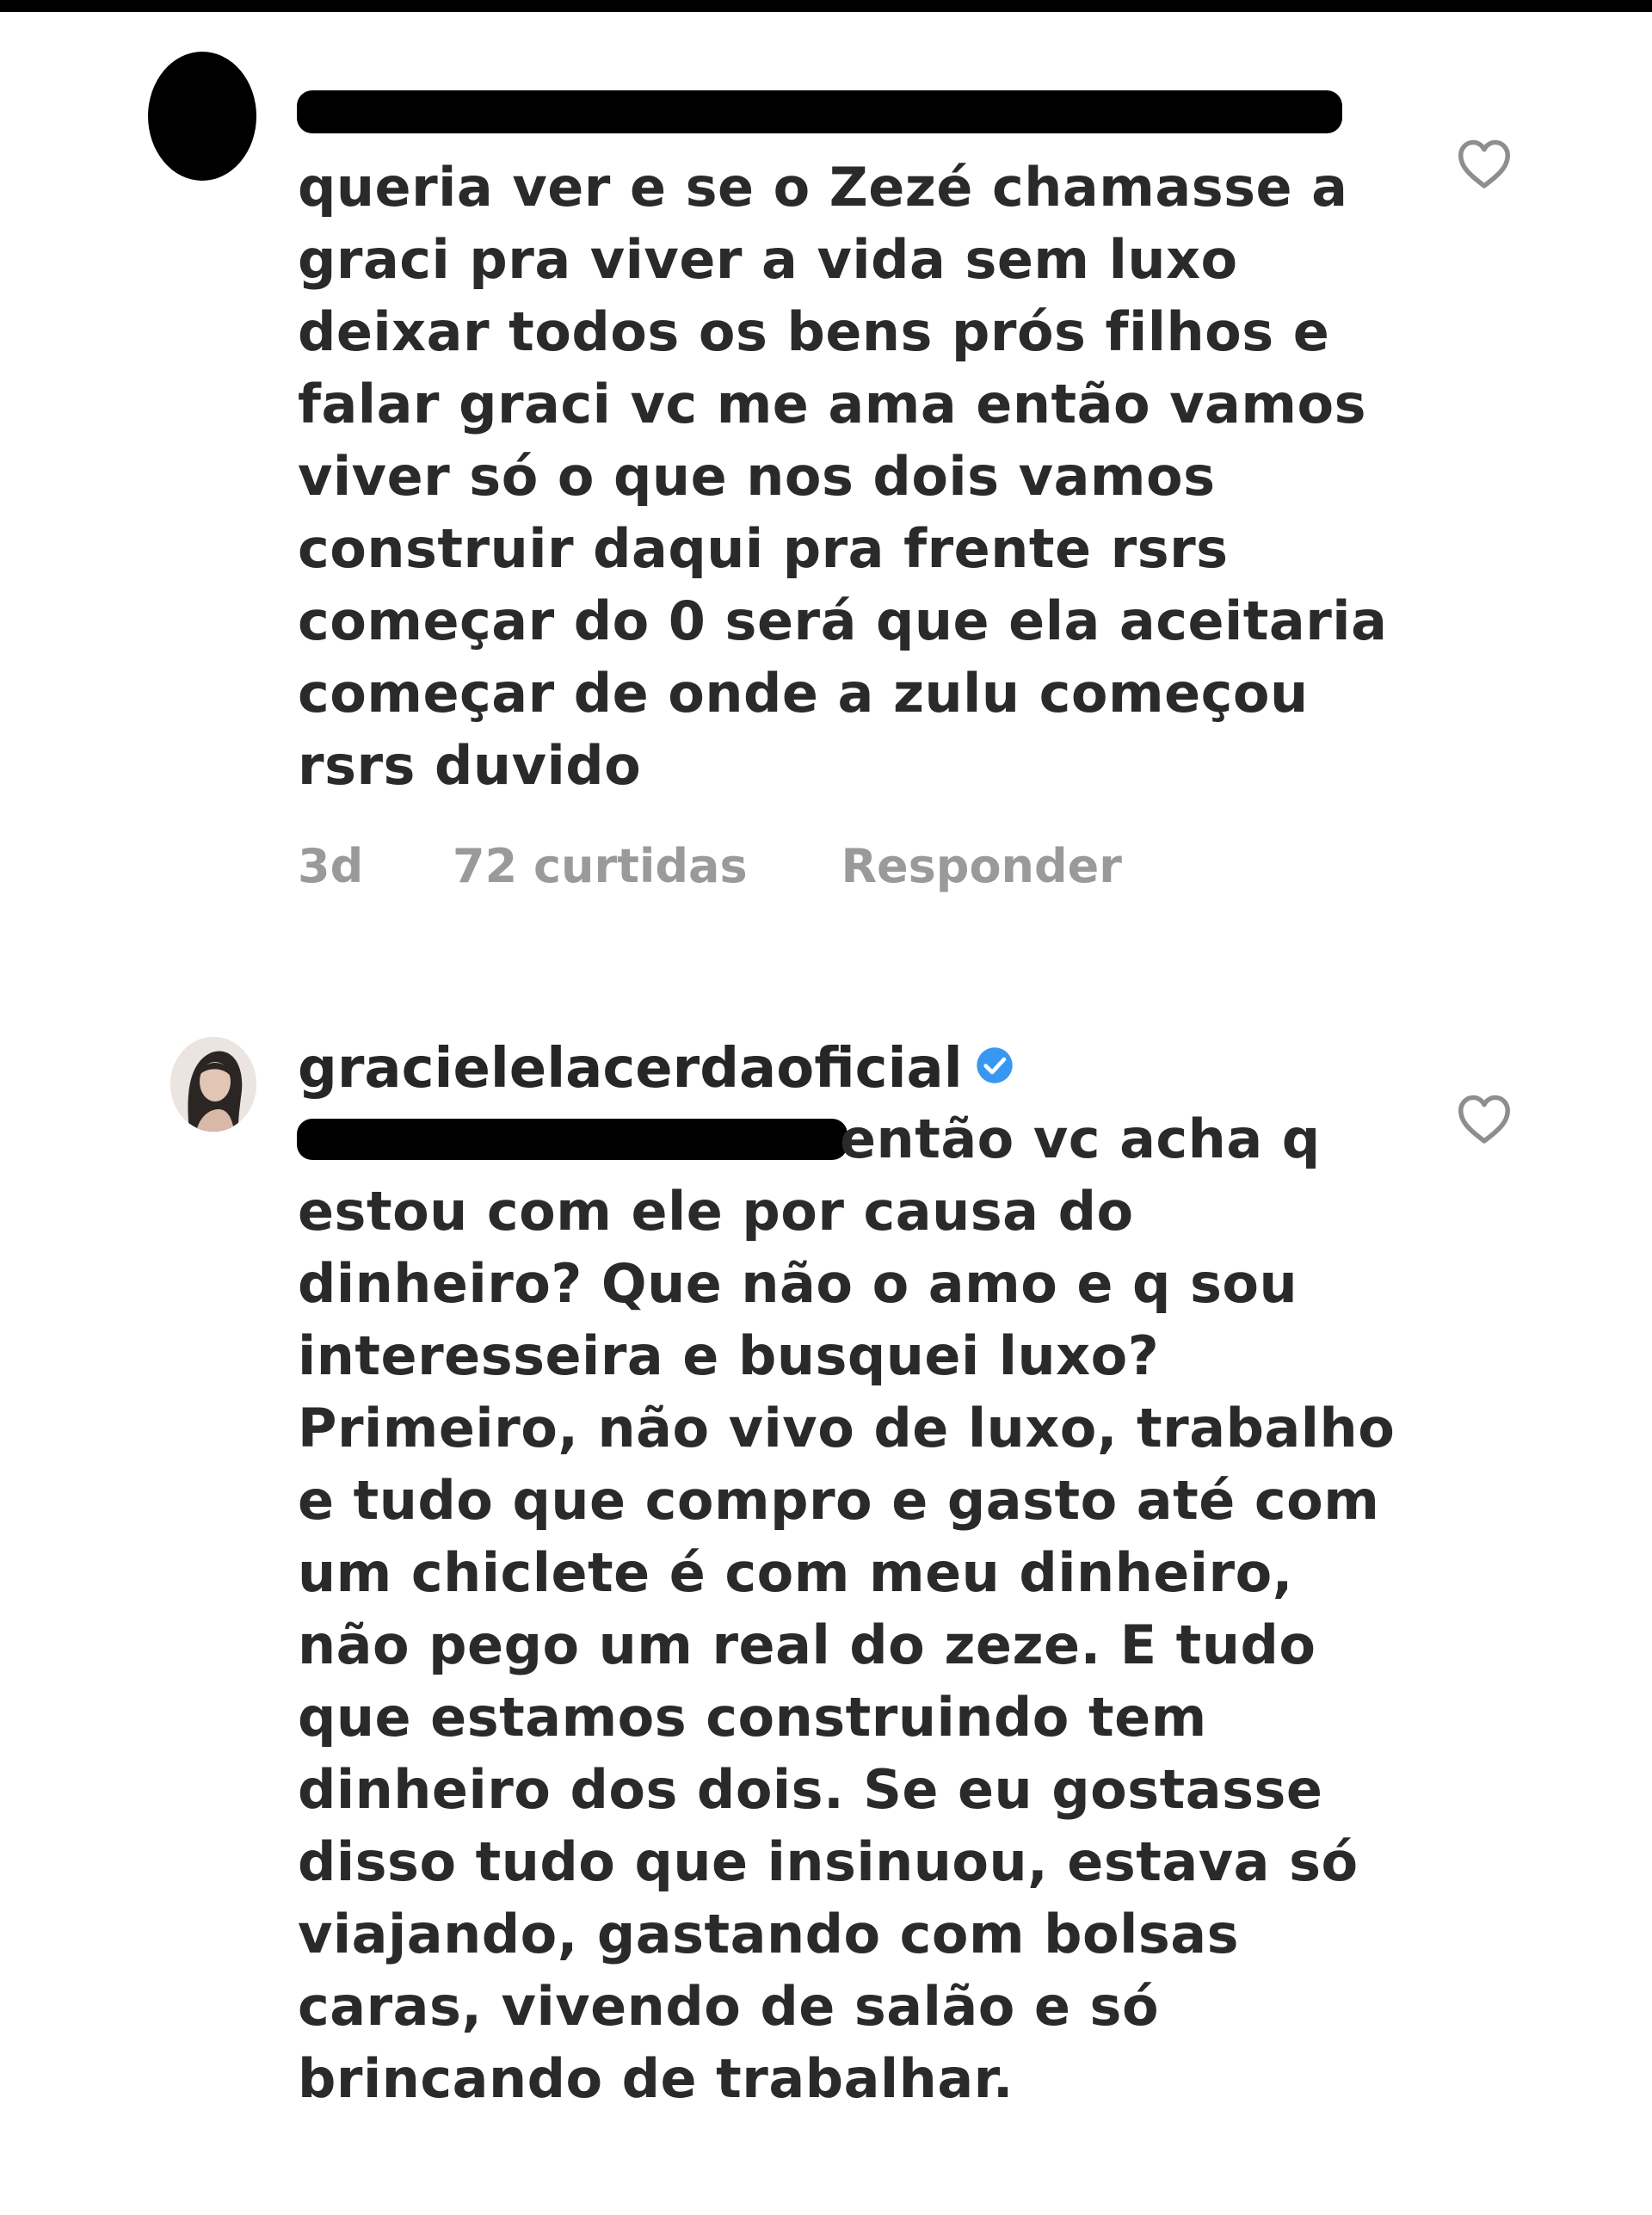 This screenshot has height=2215, width=1652. What do you see at coordinates (600, 866) in the screenshot?
I see `likes-count-link: 72 curtidas` at bounding box center [600, 866].